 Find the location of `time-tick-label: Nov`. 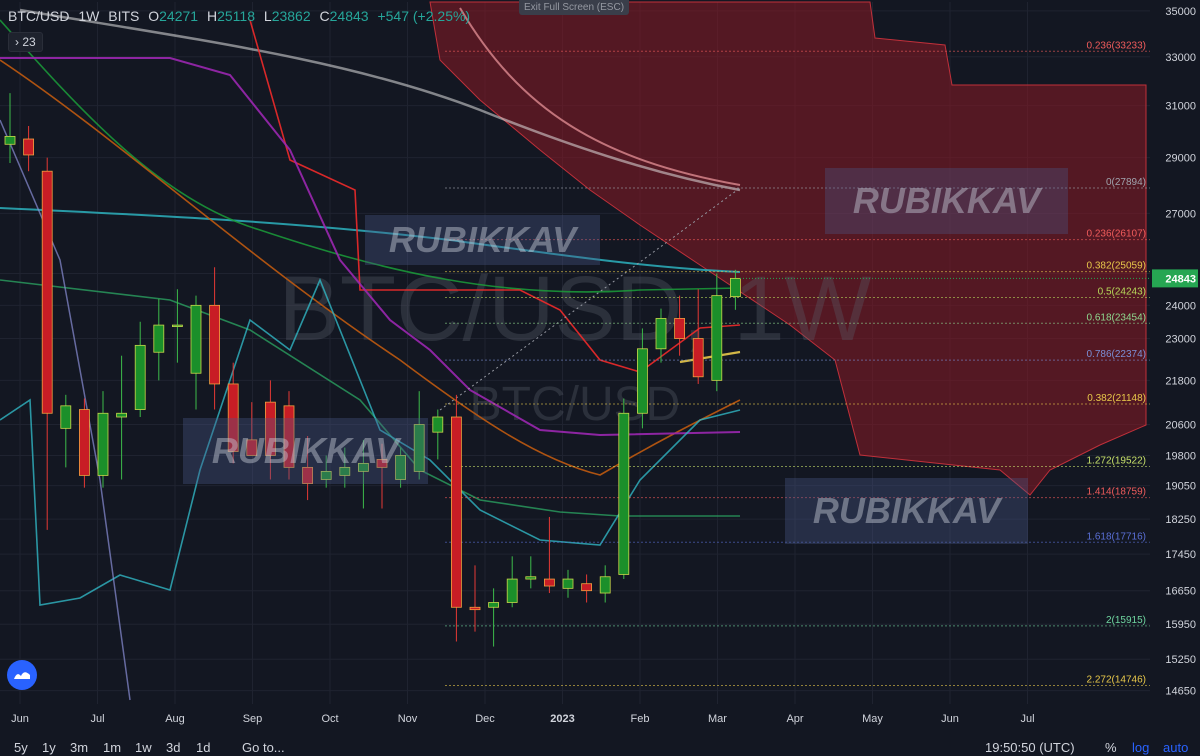

time-tick-label: Nov is located at coordinates (408, 719).